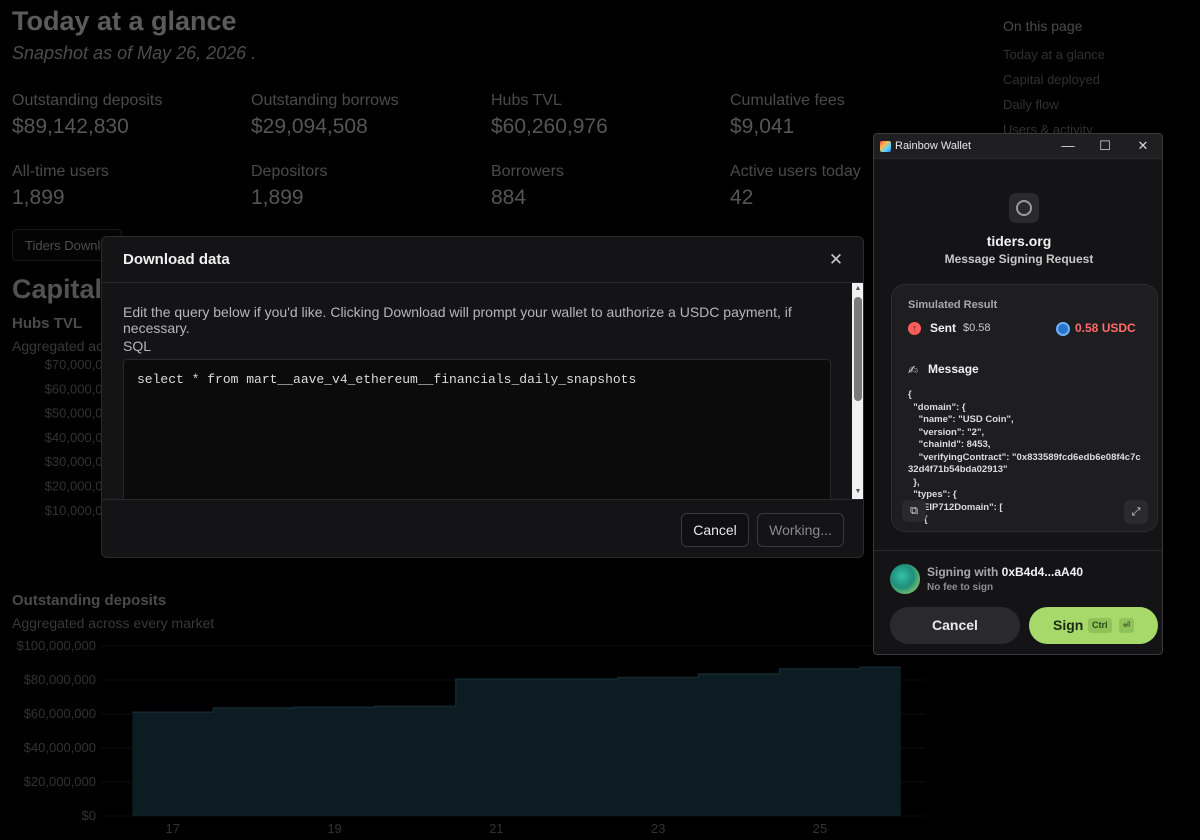 This screenshot has height=840, width=1200. Describe the element at coordinates (606, 186) in the screenshot. I see `stat-borrowers: Borrowers 884` at that location.